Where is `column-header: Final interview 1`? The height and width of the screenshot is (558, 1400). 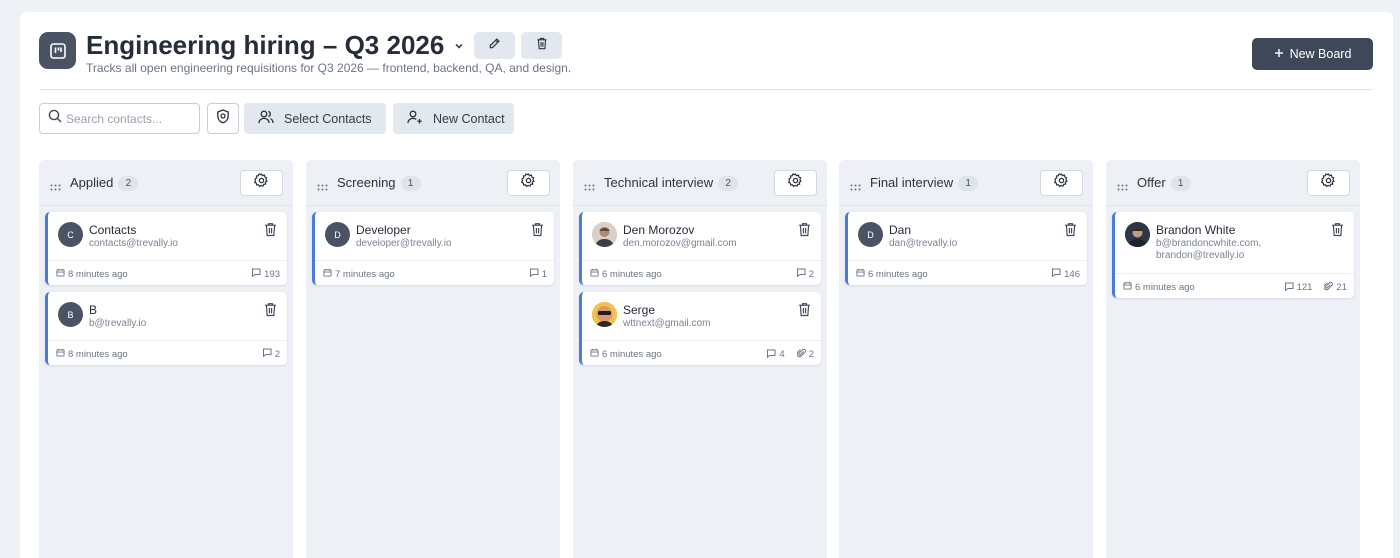 column-header: Final interview 1 is located at coordinates (966, 183).